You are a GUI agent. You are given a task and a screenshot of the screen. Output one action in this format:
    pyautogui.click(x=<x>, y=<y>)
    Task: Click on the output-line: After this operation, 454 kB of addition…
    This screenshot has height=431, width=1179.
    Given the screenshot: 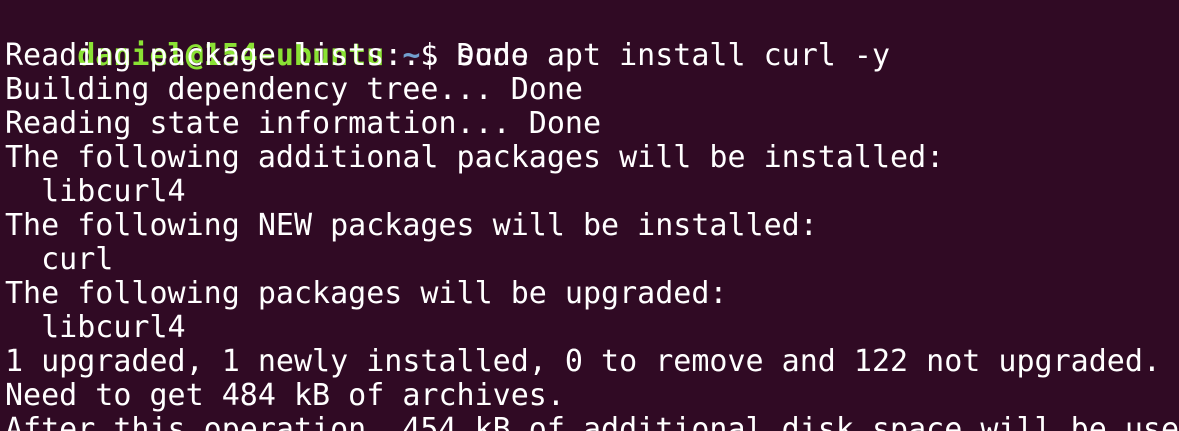 What is the action you would take?
    pyautogui.click(x=592, y=421)
    